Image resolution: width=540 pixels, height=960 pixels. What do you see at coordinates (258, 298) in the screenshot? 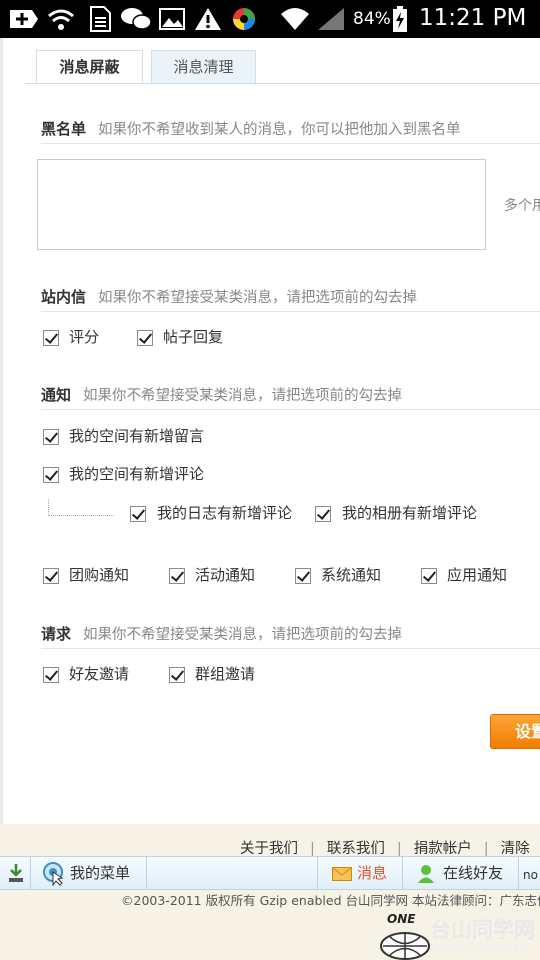
I see `site-mail-desc: 如果你不希望接受某类消息，请把选项前的勾去掉` at bounding box center [258, 298].